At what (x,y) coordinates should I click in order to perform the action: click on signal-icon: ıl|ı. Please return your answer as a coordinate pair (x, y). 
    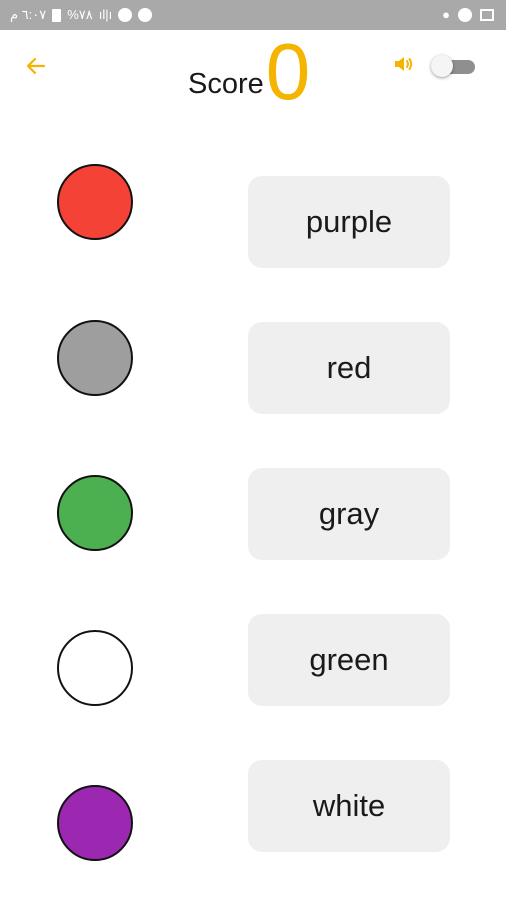
    Looking at the image, I should click on (105, 14).